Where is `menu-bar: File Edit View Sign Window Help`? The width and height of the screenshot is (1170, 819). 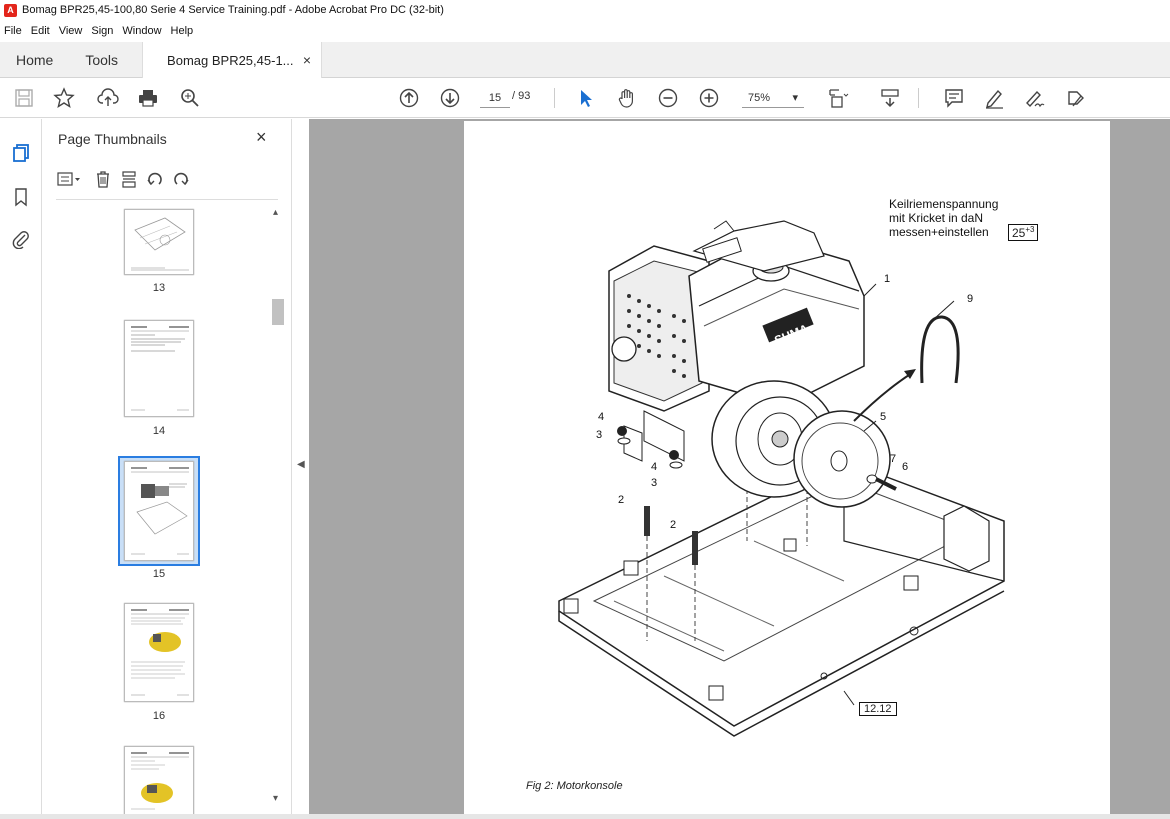 menu-bar: File Edit View Sign Window Help is located at coordinates (585, 31).